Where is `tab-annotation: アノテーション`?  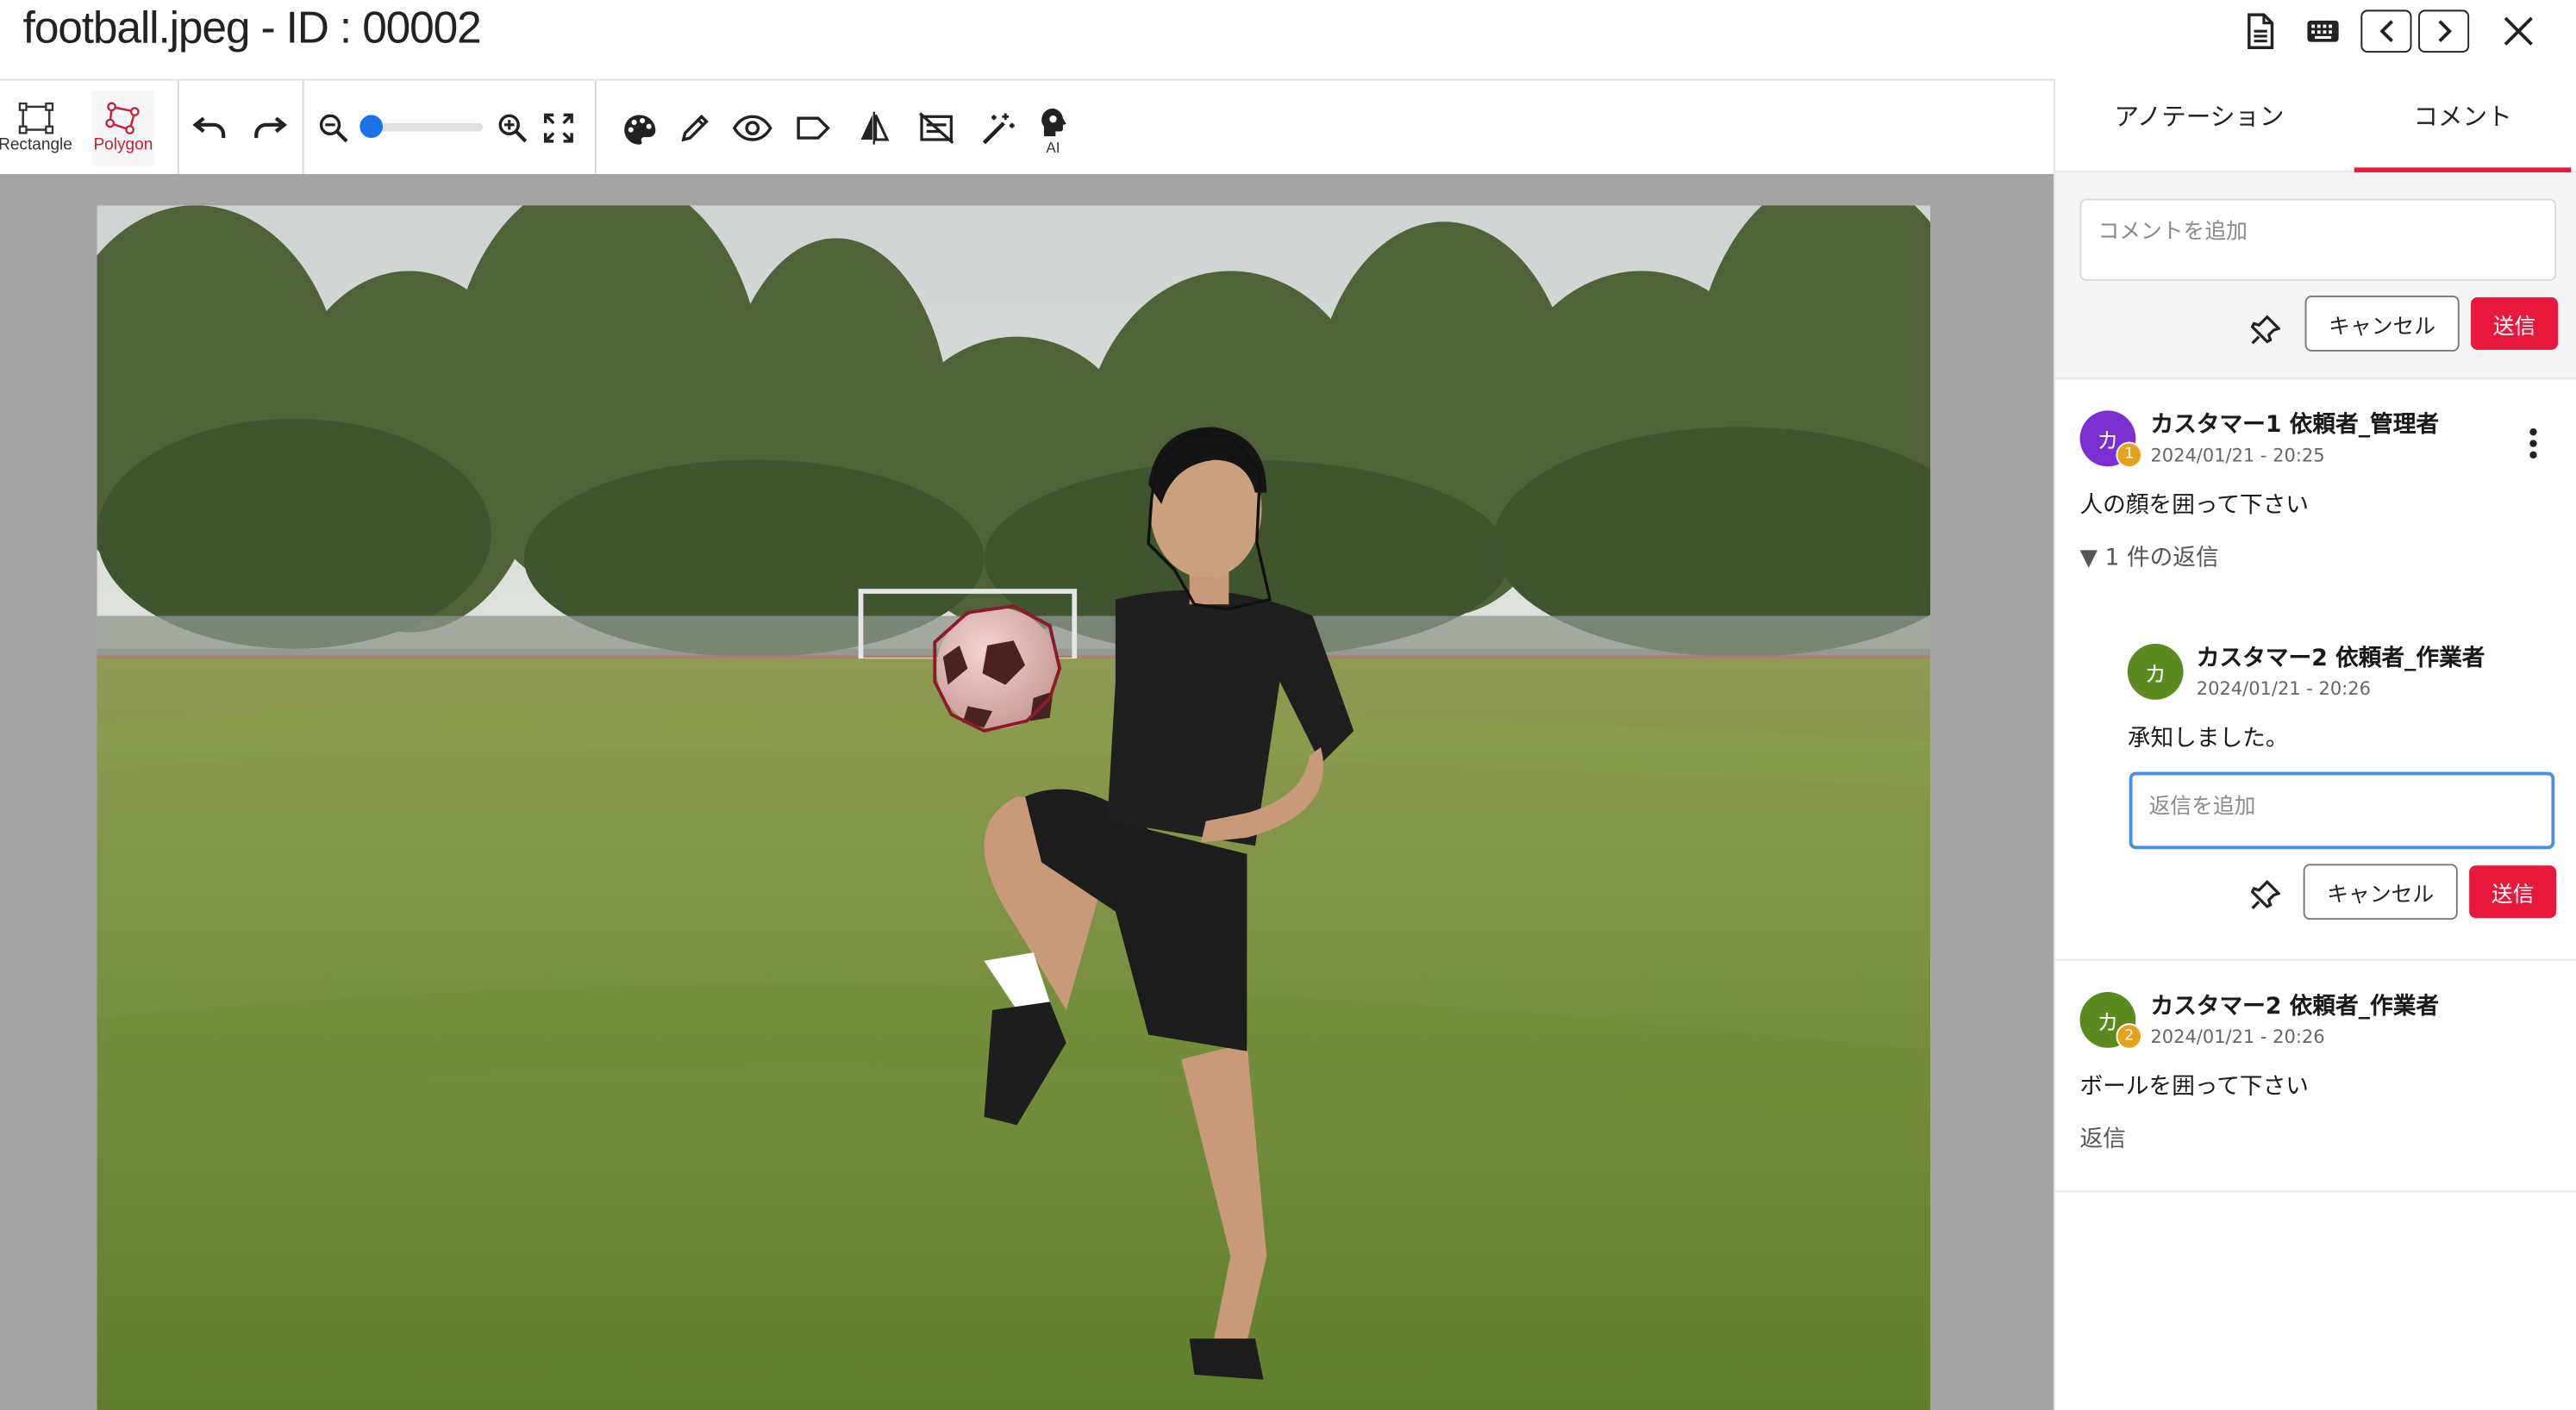
tab-annotation: アノテーション is located at coordinates (2200, 115).